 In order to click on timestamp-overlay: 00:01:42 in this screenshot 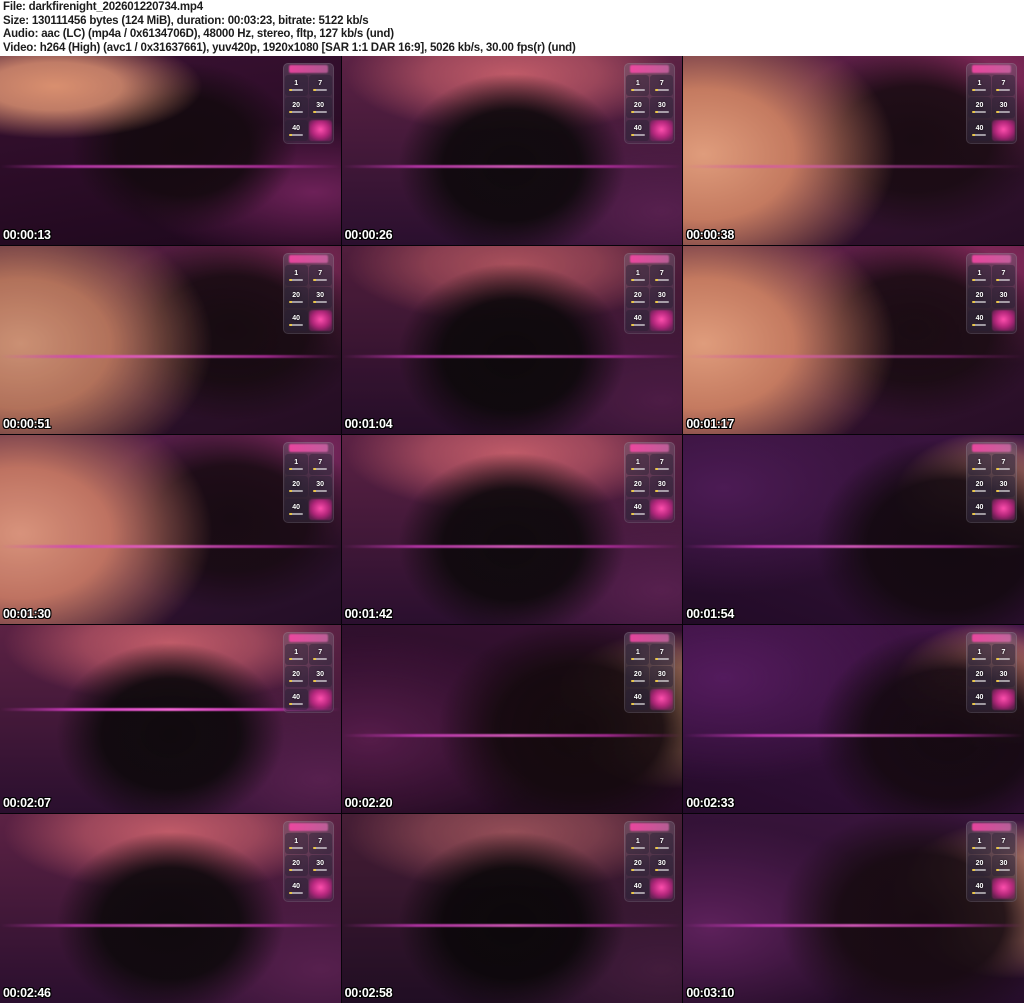, I will do `click(368, 613)`.